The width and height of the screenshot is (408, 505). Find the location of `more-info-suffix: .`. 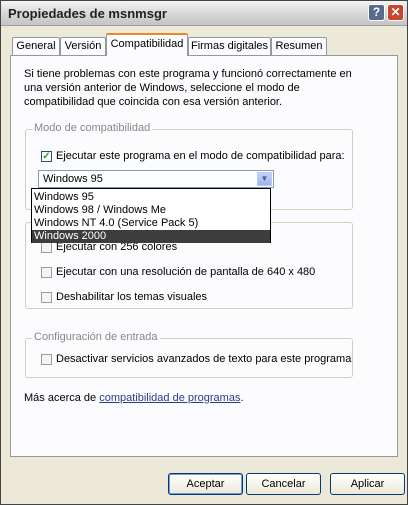

more-info-suffix: . is located at coordinates (242, 398).